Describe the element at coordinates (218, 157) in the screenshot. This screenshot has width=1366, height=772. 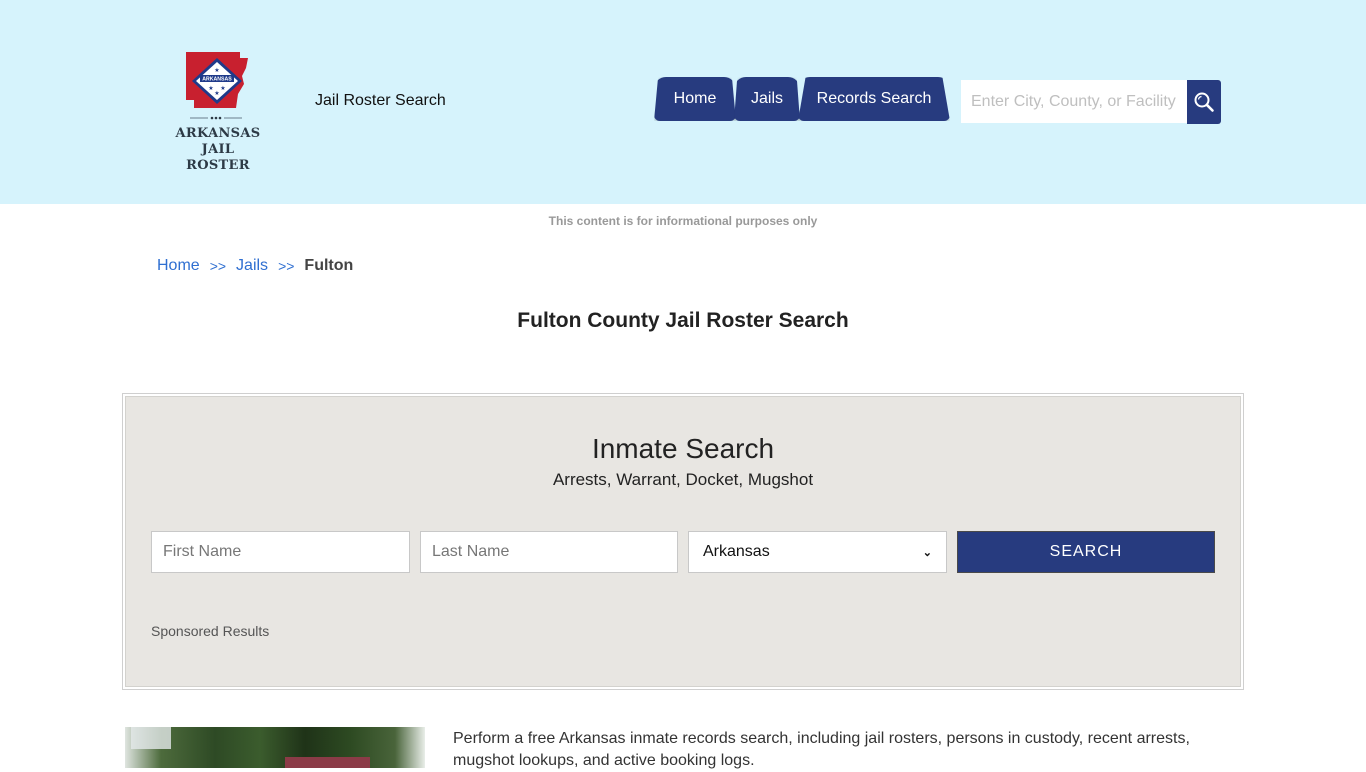
I see `logo-line-2: JAIL ROSTER` at that location.